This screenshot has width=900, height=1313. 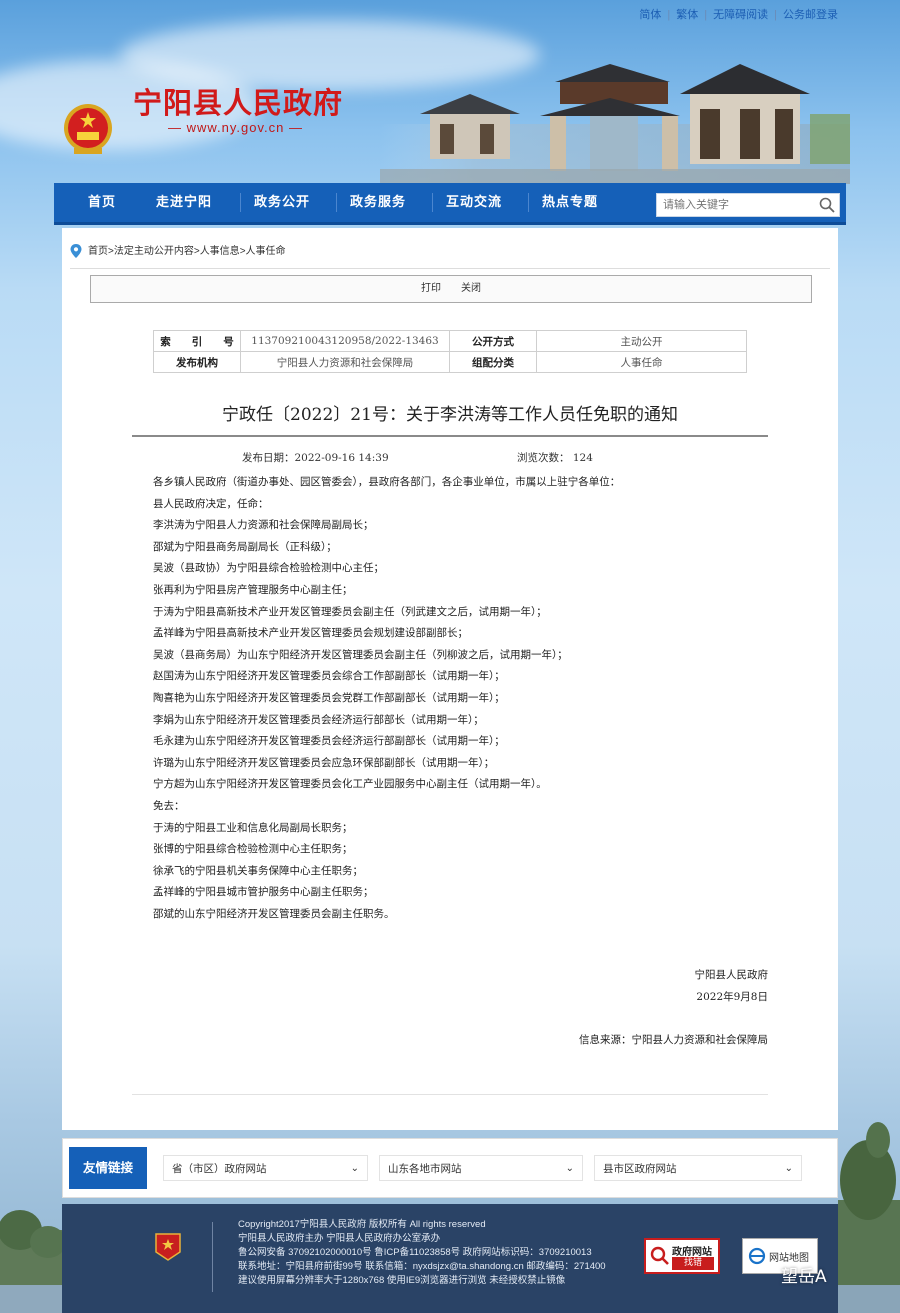 I want to click on select-value: 县市区政府网站, so click(x=640, y=1169).